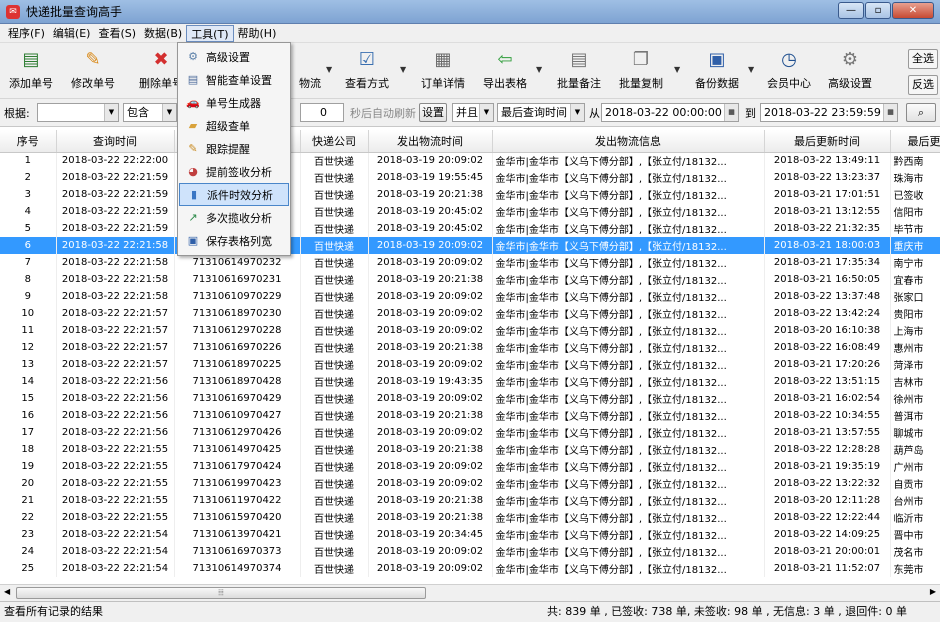  Describe the element at coordinates (579, 71) in the screenshot. I see `batch-note-button: ▤ 批量备注` at that location.